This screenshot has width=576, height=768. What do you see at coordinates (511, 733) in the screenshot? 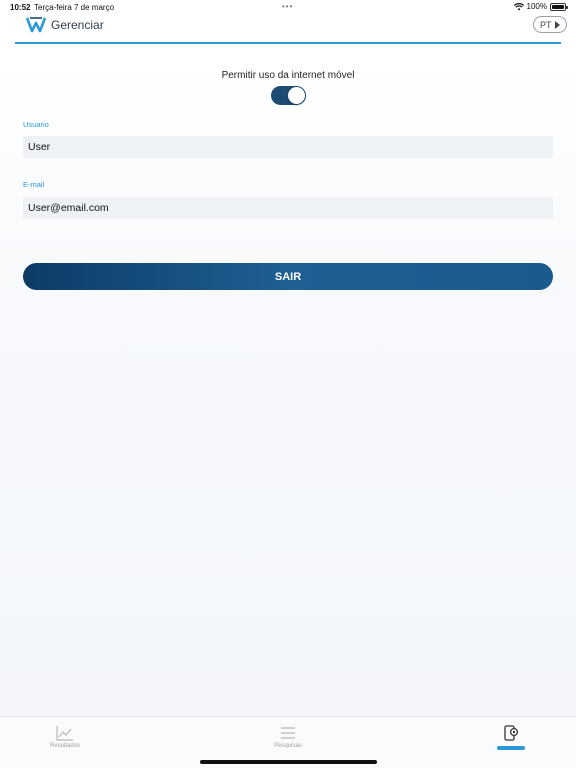
I see `device-settings-icon` at bounding box center [511, 733].